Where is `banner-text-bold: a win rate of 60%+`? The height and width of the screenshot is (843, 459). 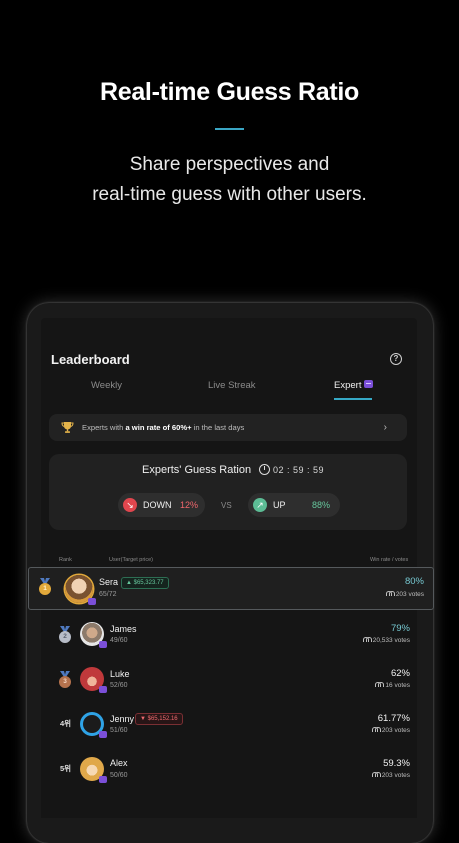
banner-text-bold: a win rate of 60%+ is located at coordinates (158, 427).